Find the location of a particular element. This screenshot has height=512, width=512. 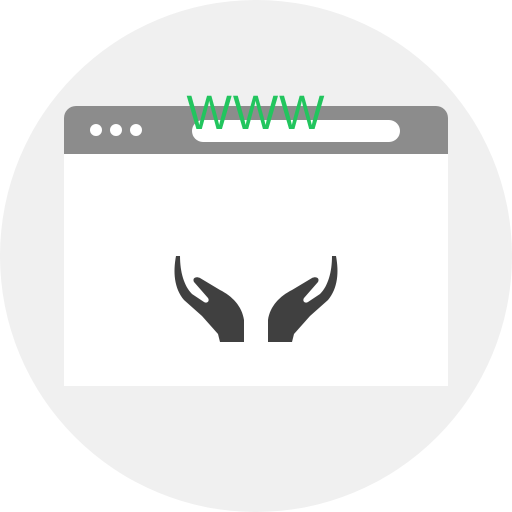

left-hand-icon is located at coordinates (209, 299).